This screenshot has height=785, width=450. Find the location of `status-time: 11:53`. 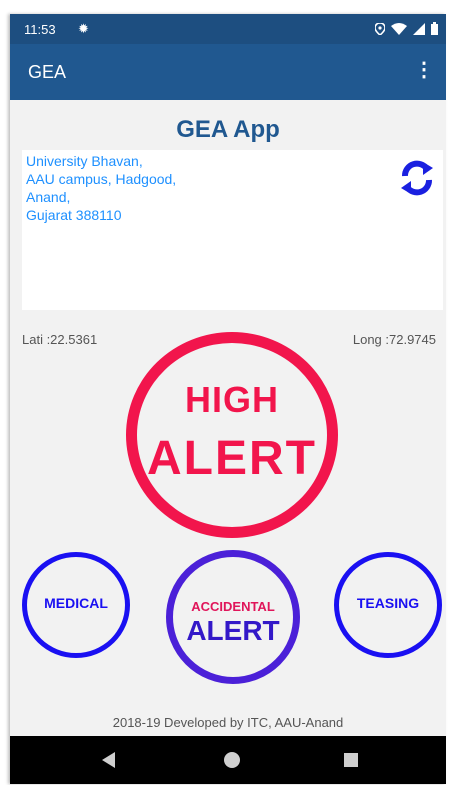

status-time: 11:53 is located at coordinates (40, 29).